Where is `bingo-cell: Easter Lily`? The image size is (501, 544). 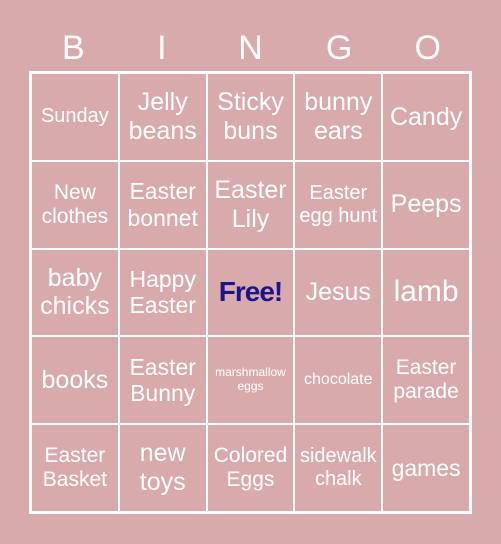
bingo-cell: Easter Lily is located at coordinates (250, 204).